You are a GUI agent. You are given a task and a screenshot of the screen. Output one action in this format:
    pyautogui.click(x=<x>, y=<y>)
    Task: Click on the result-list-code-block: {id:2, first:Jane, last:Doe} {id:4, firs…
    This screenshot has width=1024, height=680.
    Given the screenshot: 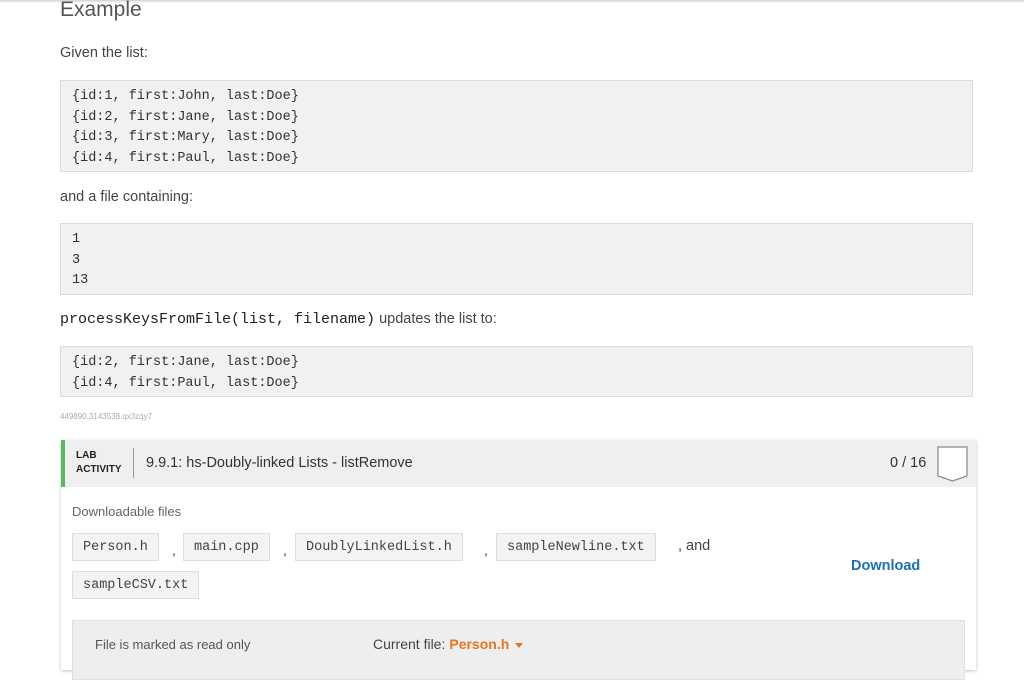 What is the action you would take?
    pyautogui.click(x=516, y=371)
    